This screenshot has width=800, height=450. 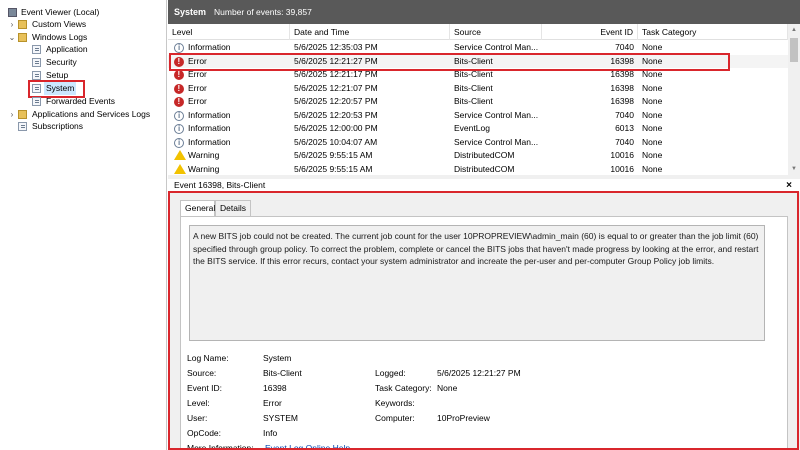 What do you see at coordinates (622, 155) in the screenshot?
I see `cell-event-id: 10016` at bounding box center [622, 155].